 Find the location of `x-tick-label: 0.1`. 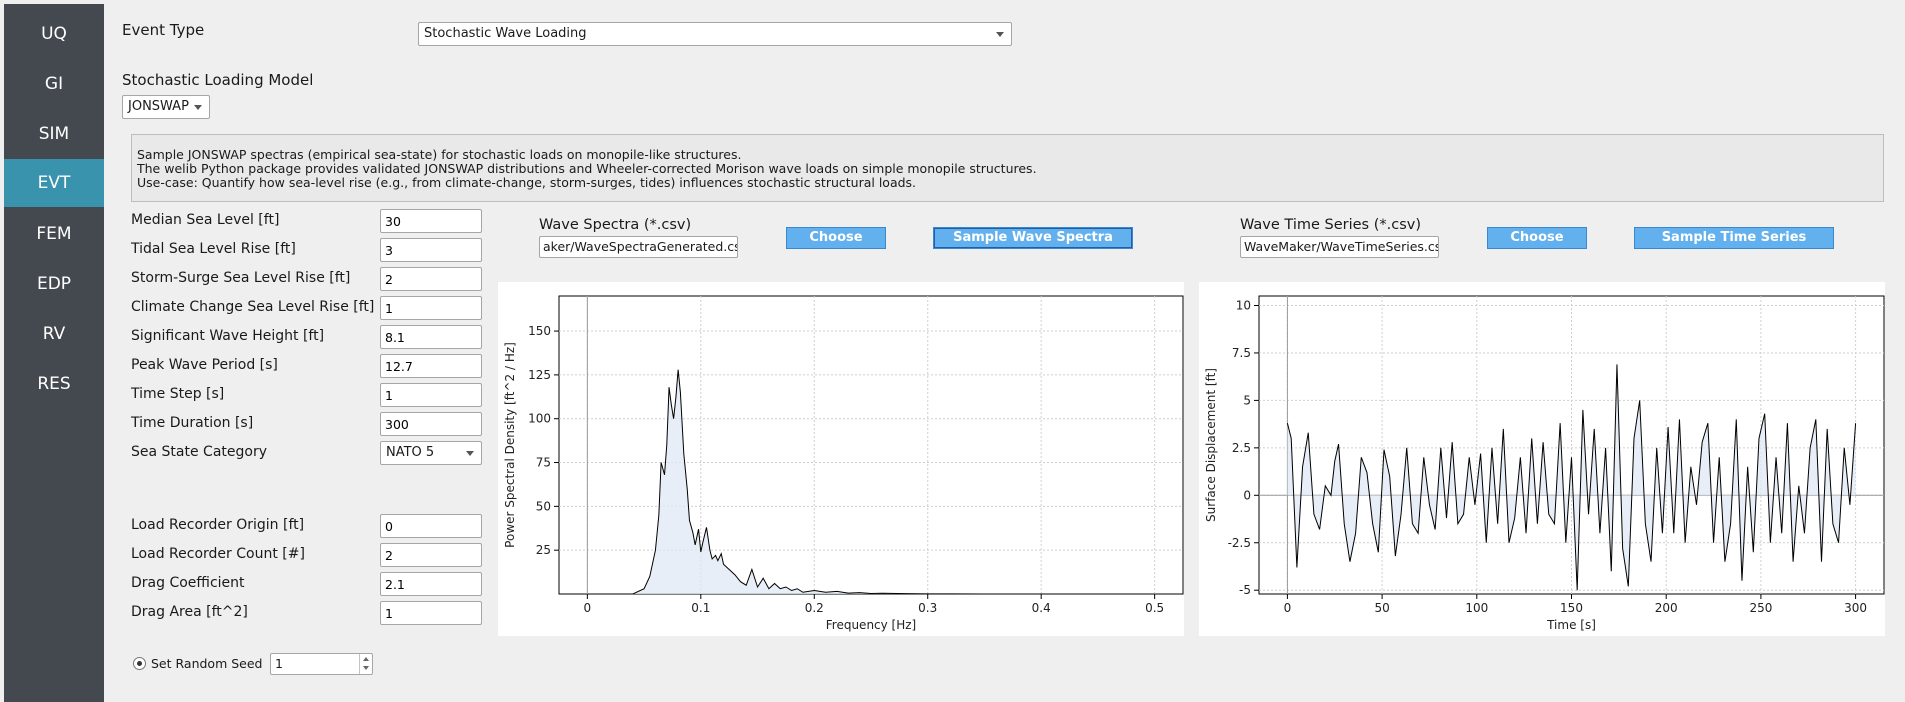

x-tick-label: 0.1 is located at coordinates (700, 608).